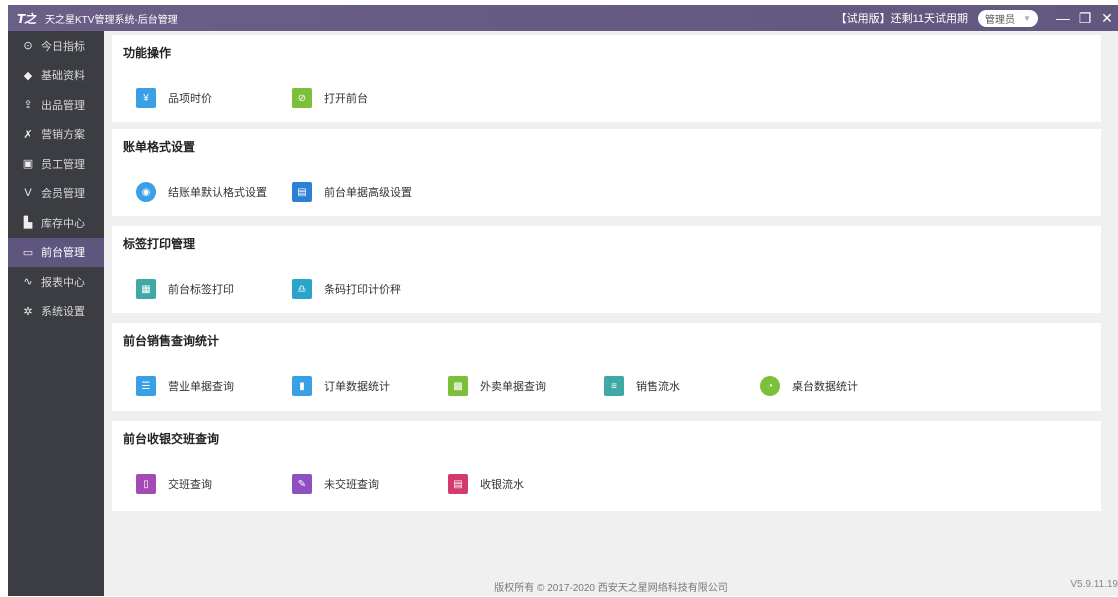 The height and width of the screenshot is (597, 1118). I want to click on tile-item-price: ¥ 品项时价, so click(174, 98).